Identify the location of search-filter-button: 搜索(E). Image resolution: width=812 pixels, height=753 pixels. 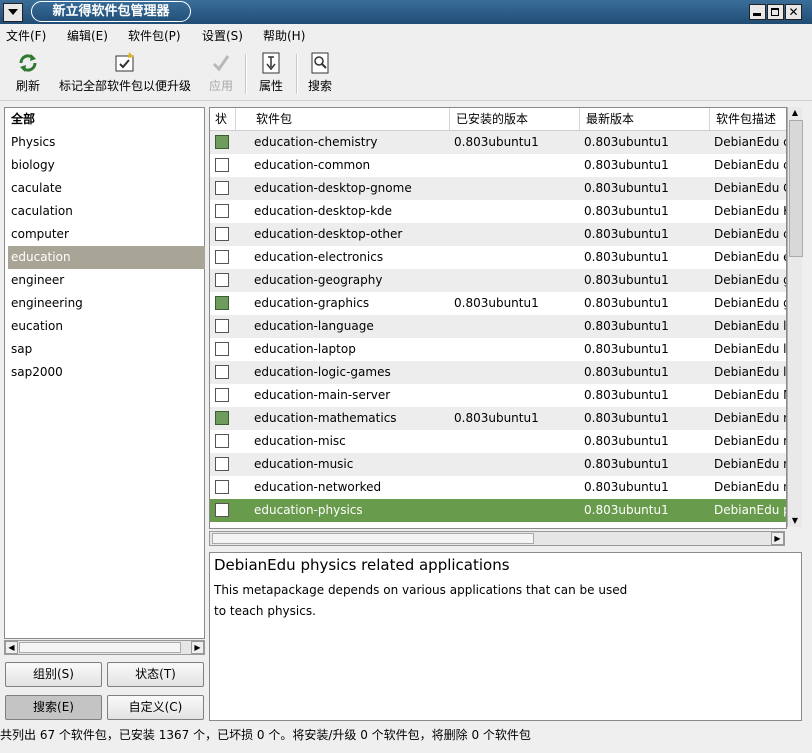
(53, 707).